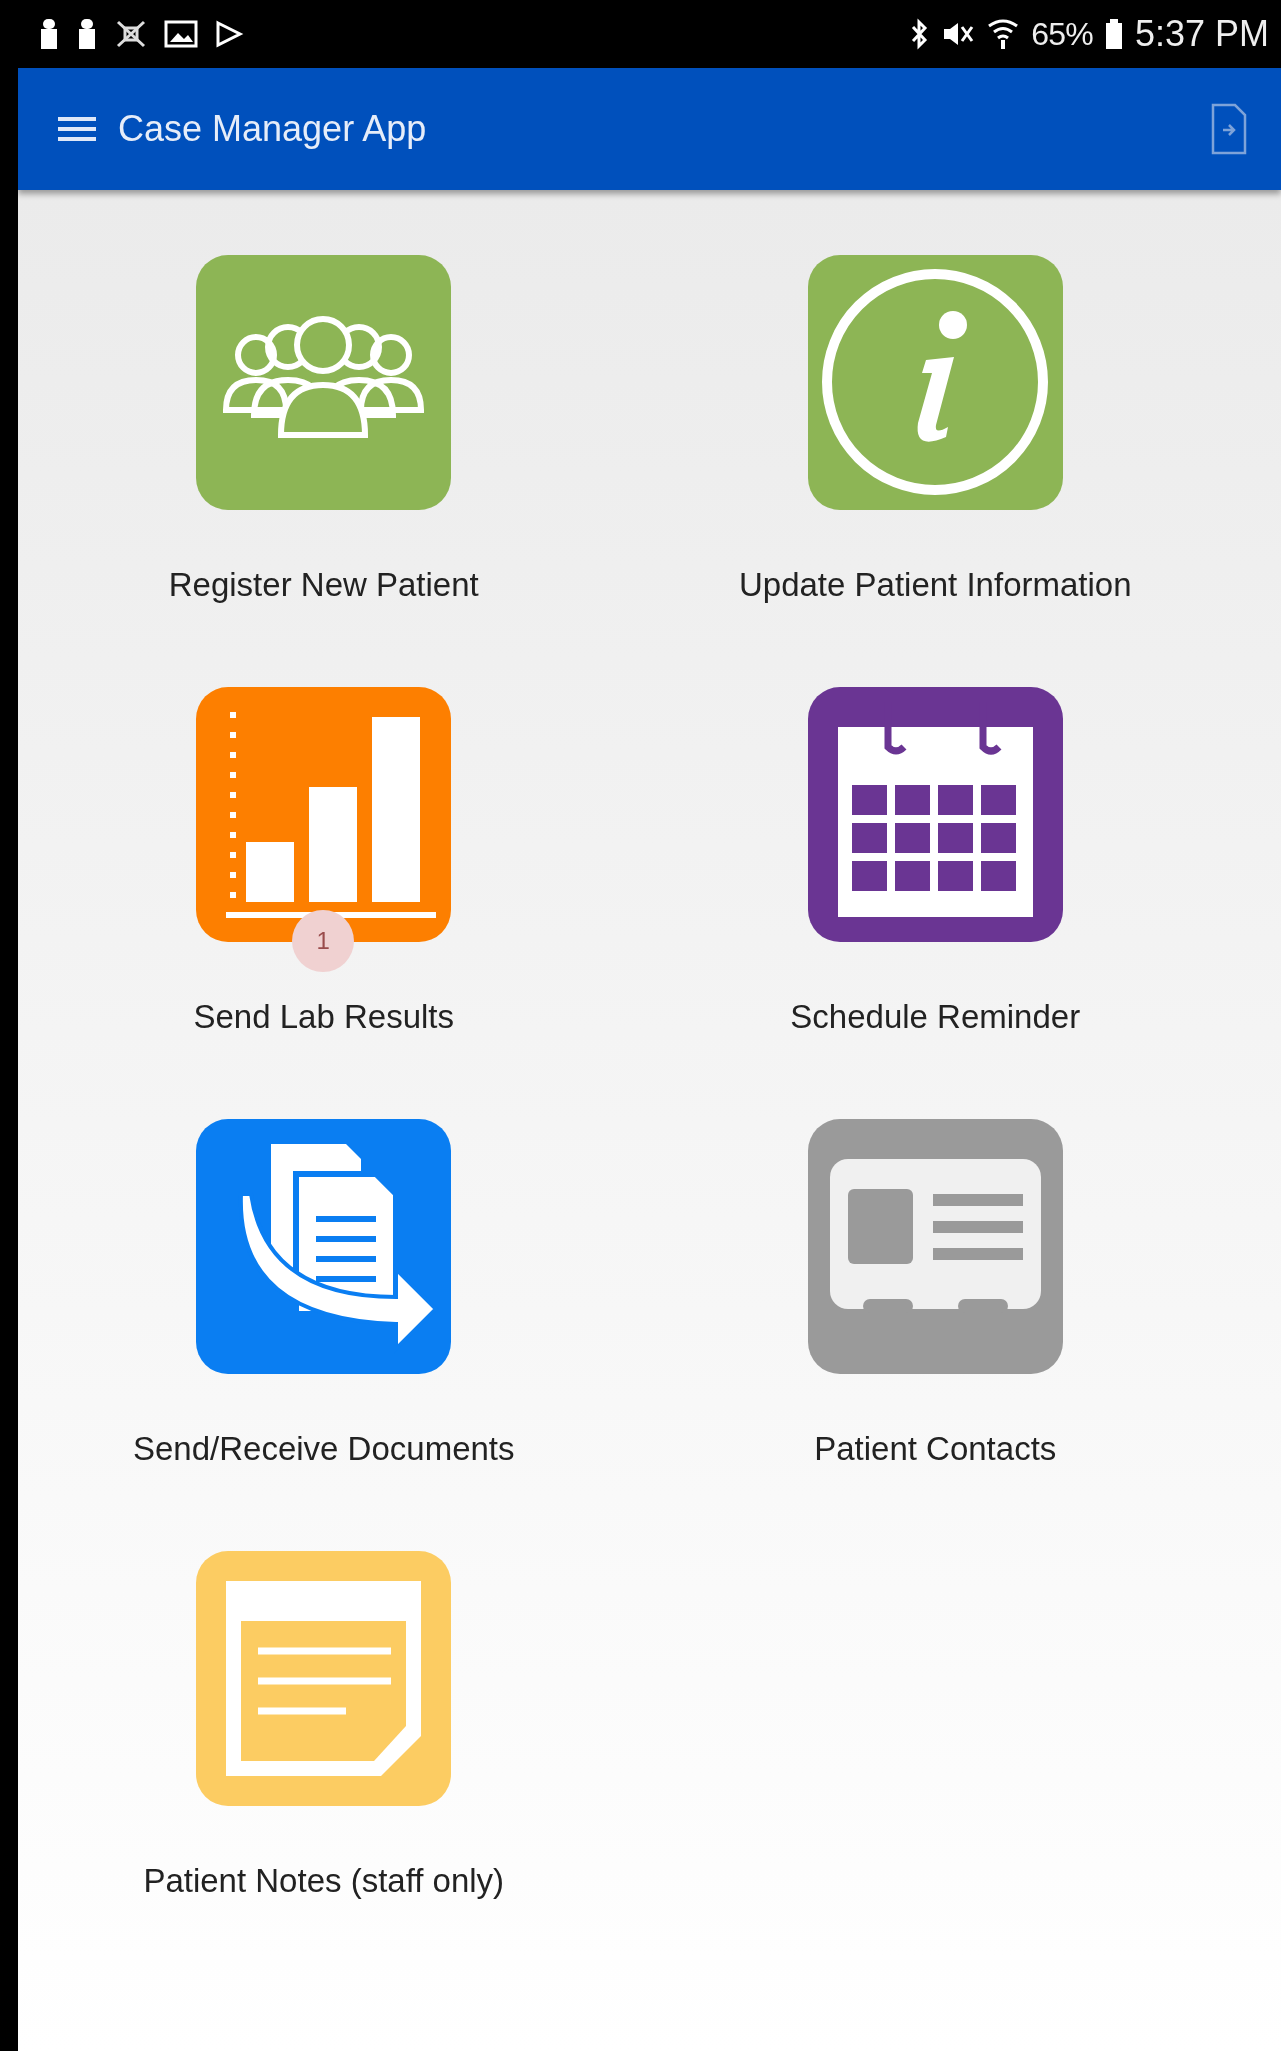 The image size is (1281, 2051). What do you see at coordinates (1062, 34) in the screenshot?
I see `battery-level: 65%` at bounding box center [1062, 34].